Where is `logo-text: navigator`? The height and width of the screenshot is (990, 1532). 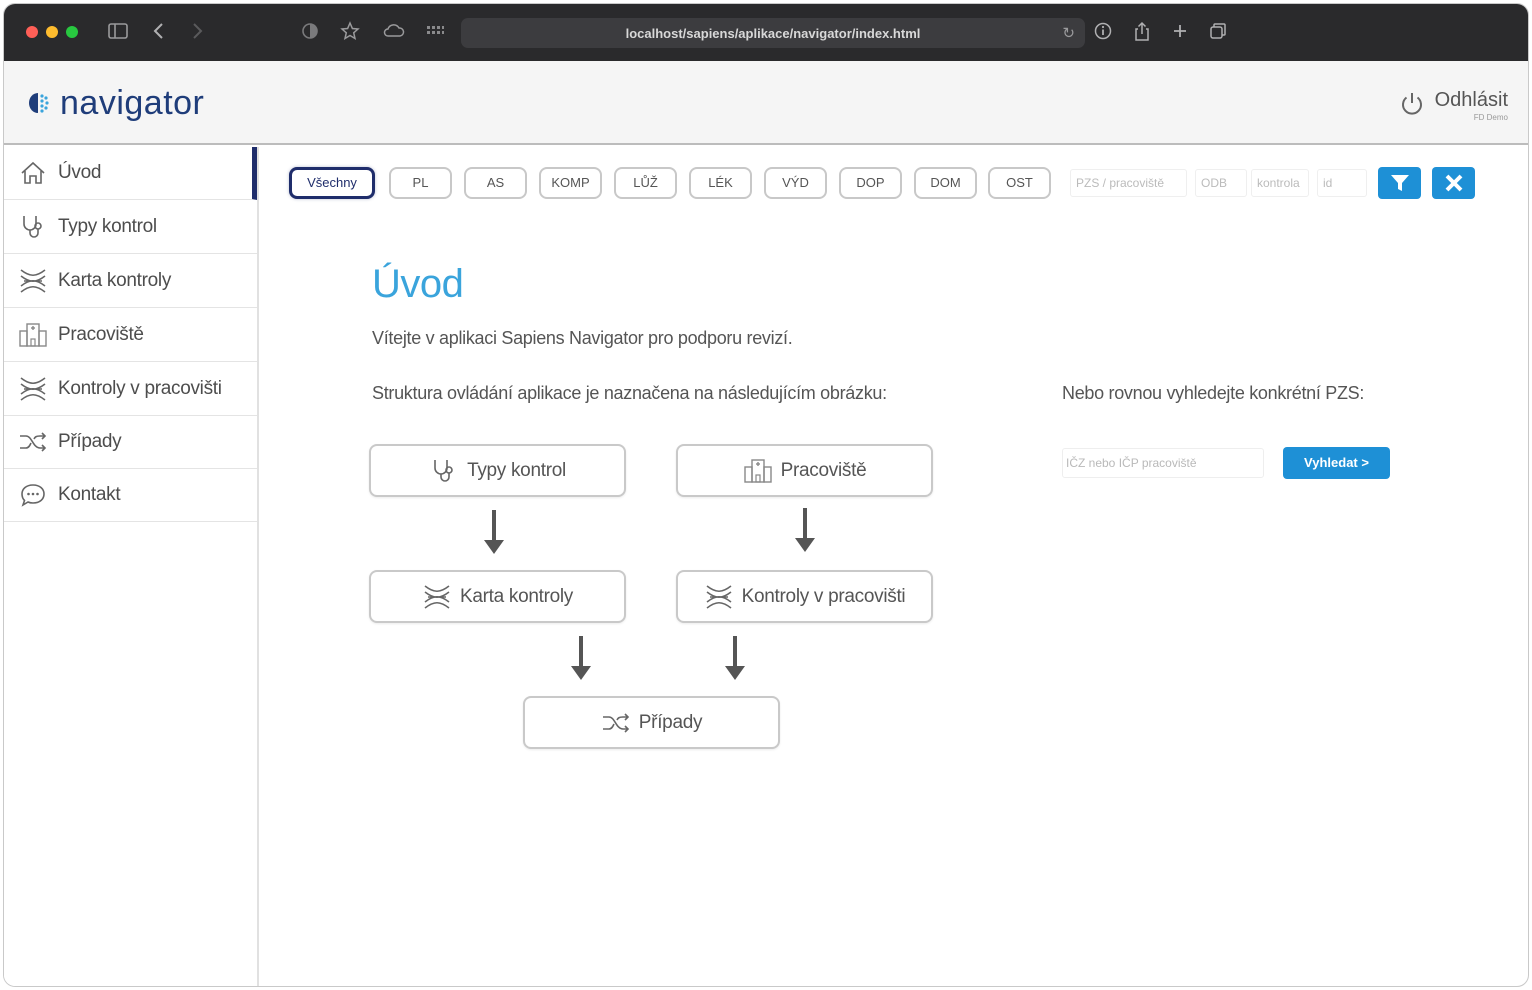
logo-text: navigator is located at coordinates (132, 102).